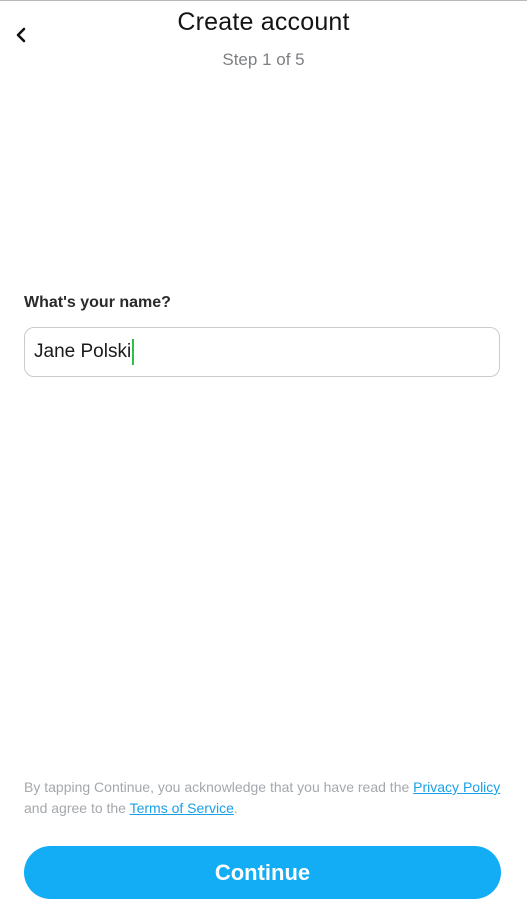  What do you see at coordinates (263, 0) in the screenshot?
I see `top-divider` at bounding box center [263, 0].